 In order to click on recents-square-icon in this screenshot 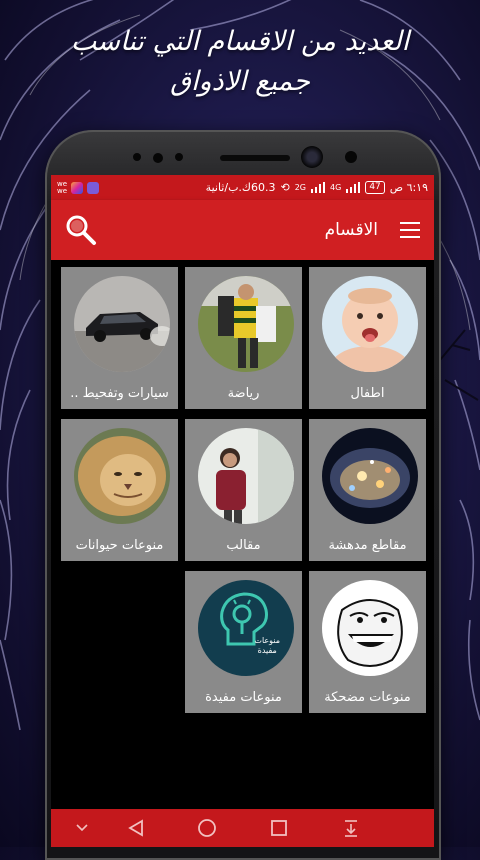, I will do `click(279, 828)`.